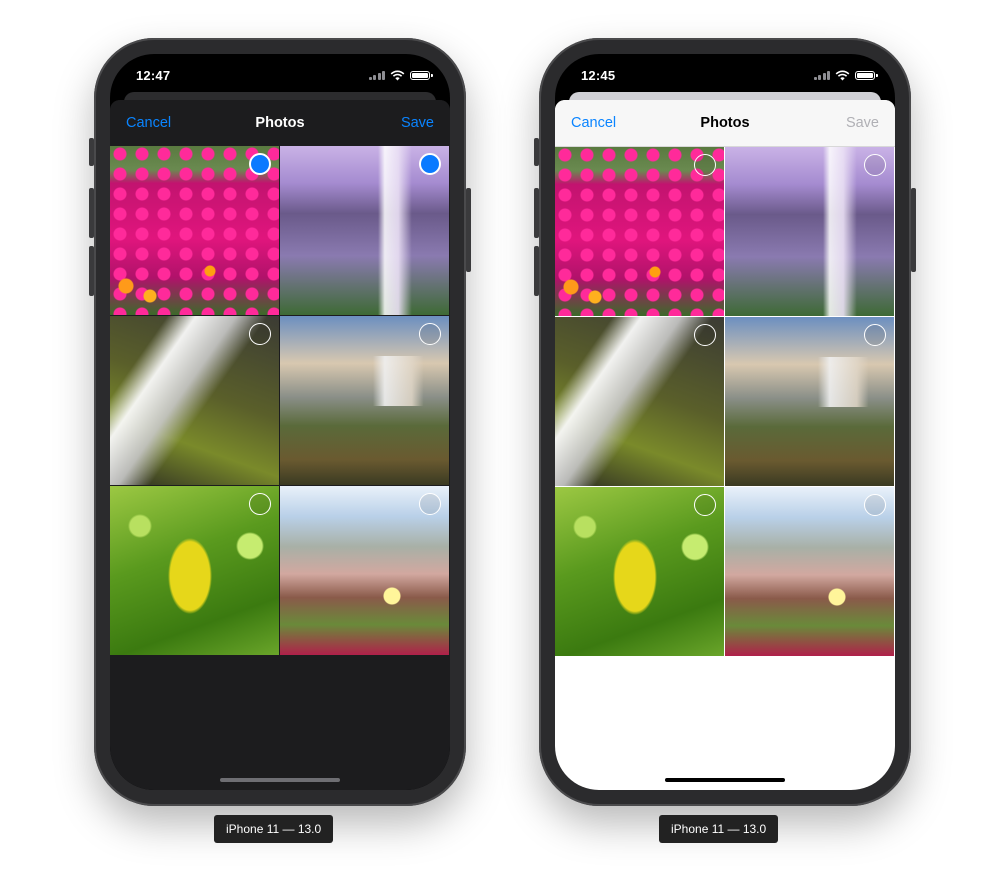 This screenshot has height=878, width=1000. I want to click on status-time: 12:45, so click(598, 75).